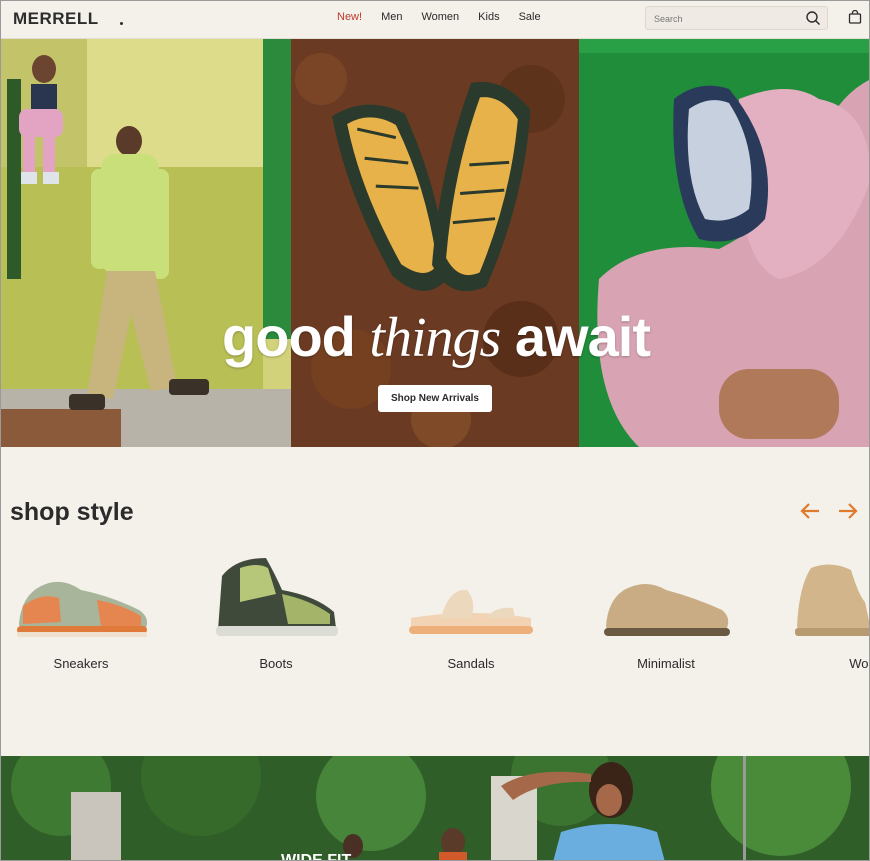 This screenshot has width=870, height=861. What do you see at coordinates (72, 512) in the screenshot?
I see `section-title-shop-style: shop style` at bounding box center [72, 512].